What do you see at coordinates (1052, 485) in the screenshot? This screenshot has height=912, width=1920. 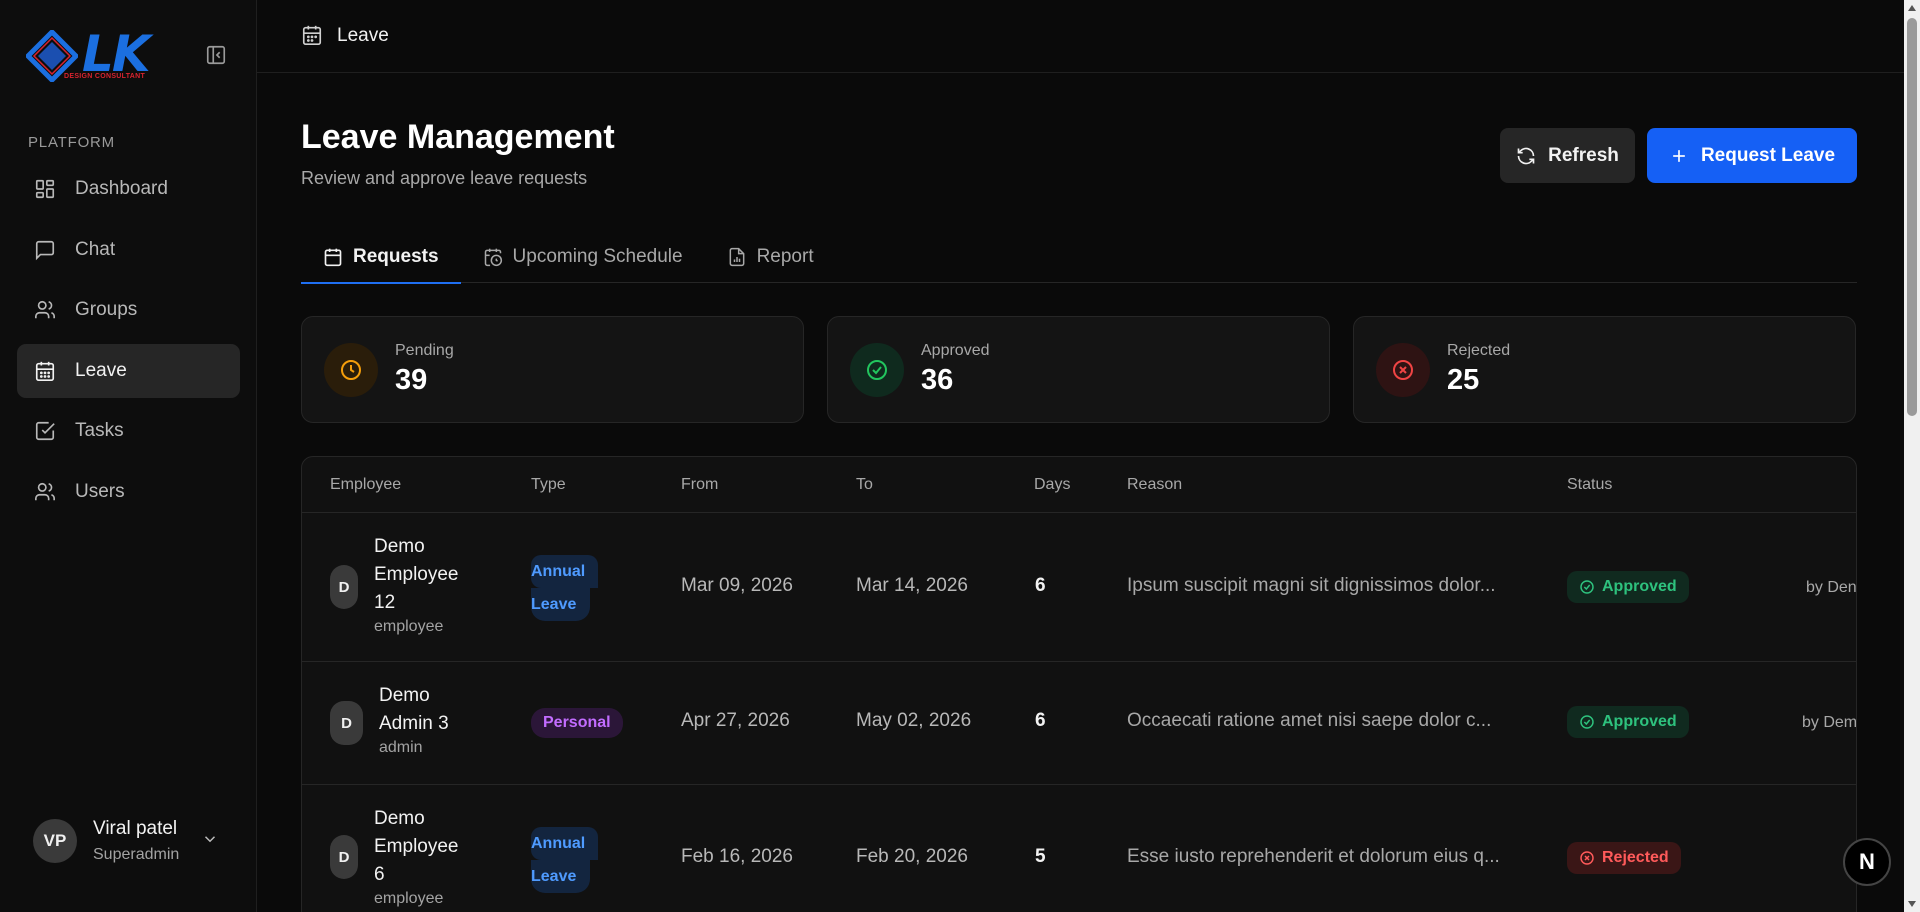 I see `column-header-days: Days` at bounding box center [1052, 485].